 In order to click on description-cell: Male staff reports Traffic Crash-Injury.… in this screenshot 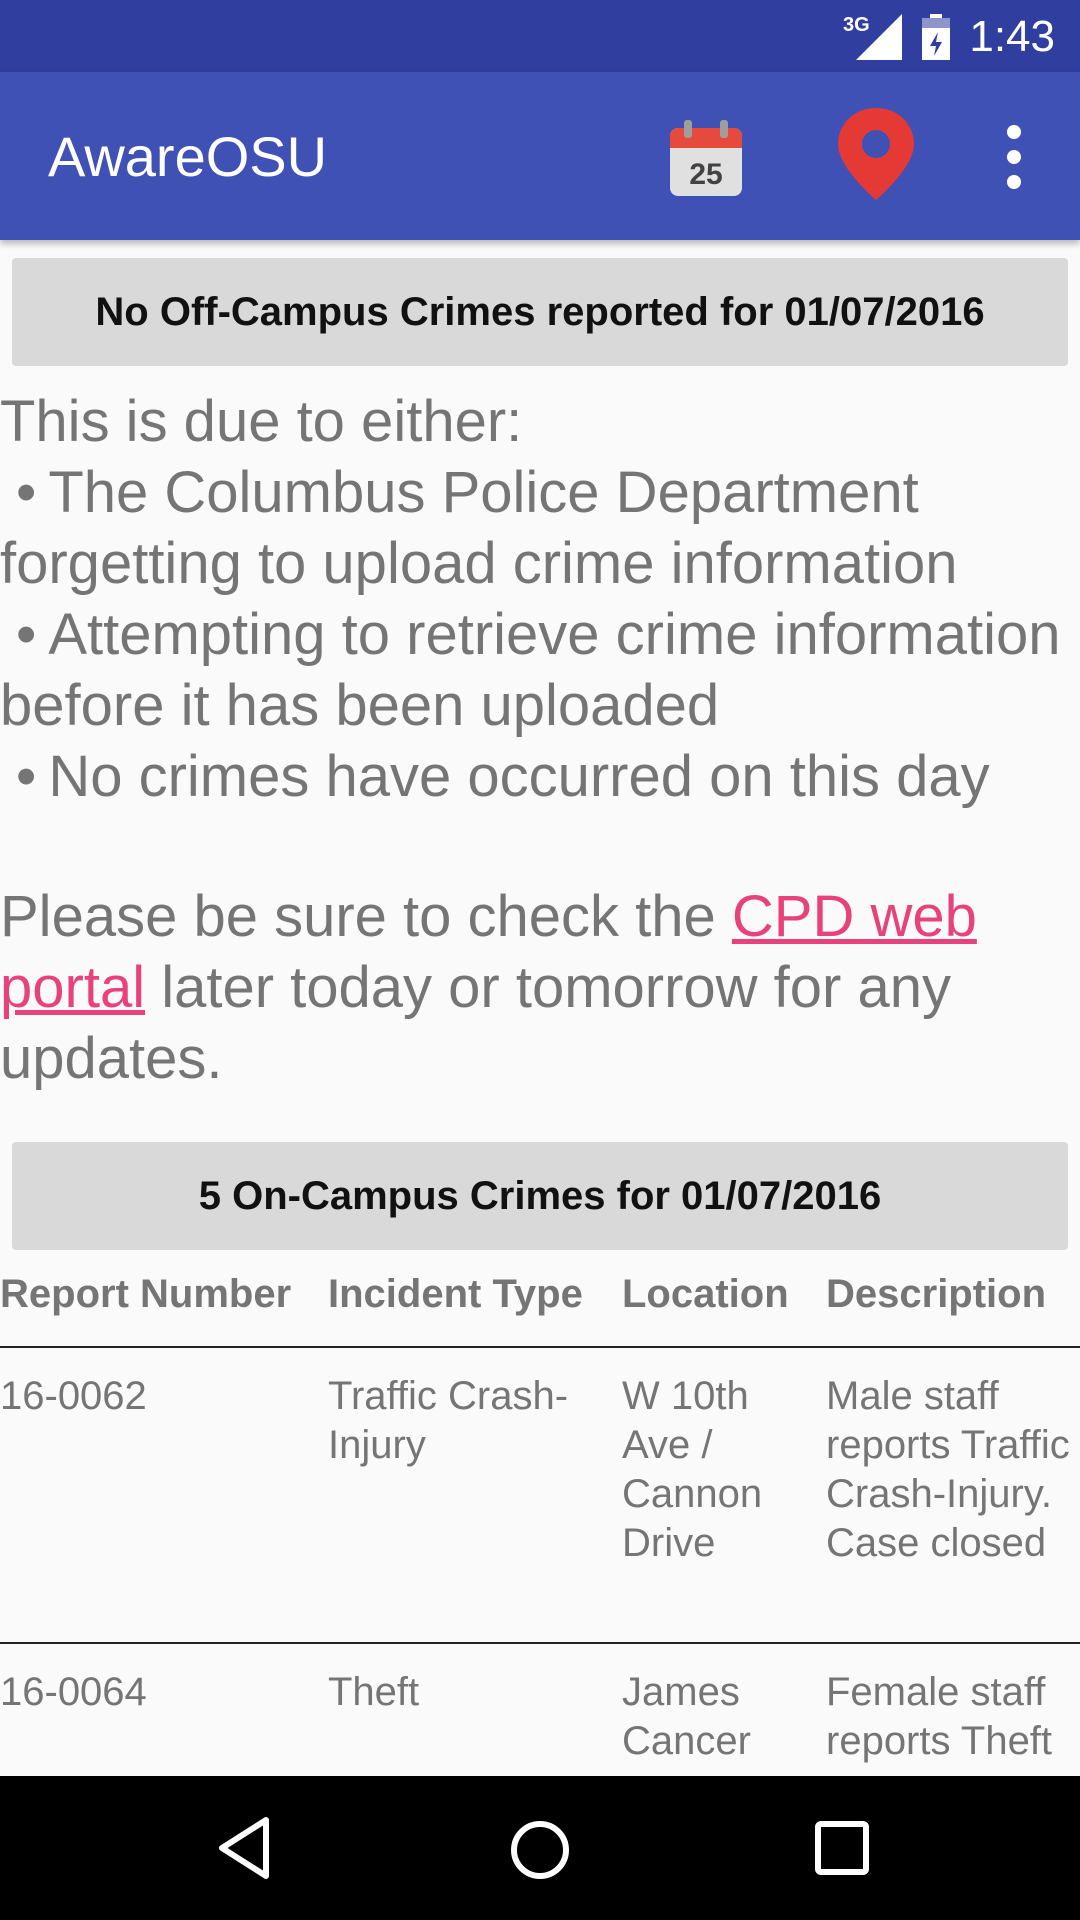, I will do `click(948, 1469)`.